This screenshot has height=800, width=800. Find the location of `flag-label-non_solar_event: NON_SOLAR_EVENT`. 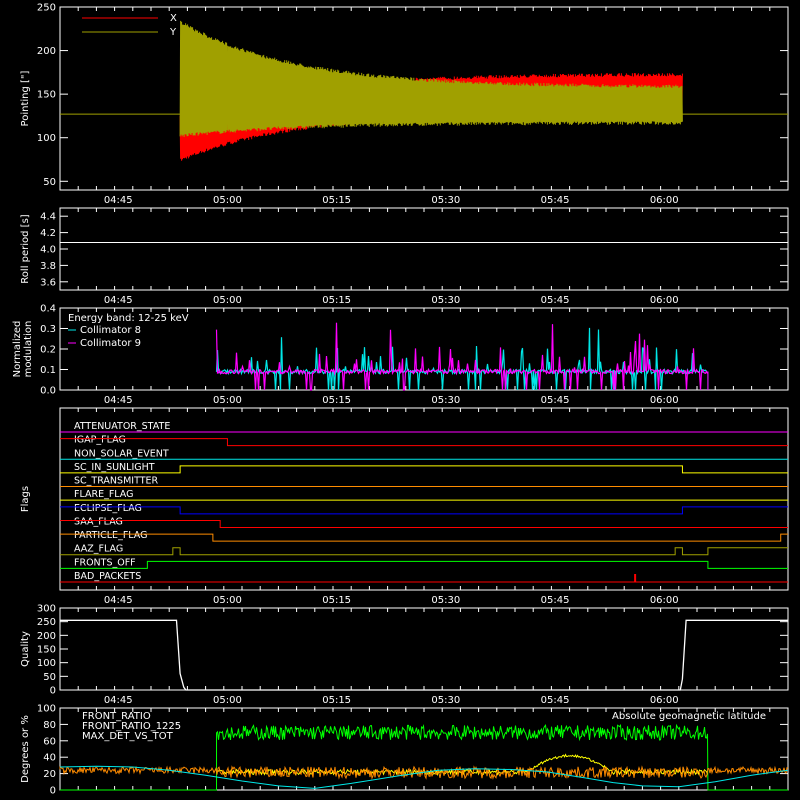

flag-label-non_solar_event: NON_SOLAR_EVENT is located at coordinates (121, 453).